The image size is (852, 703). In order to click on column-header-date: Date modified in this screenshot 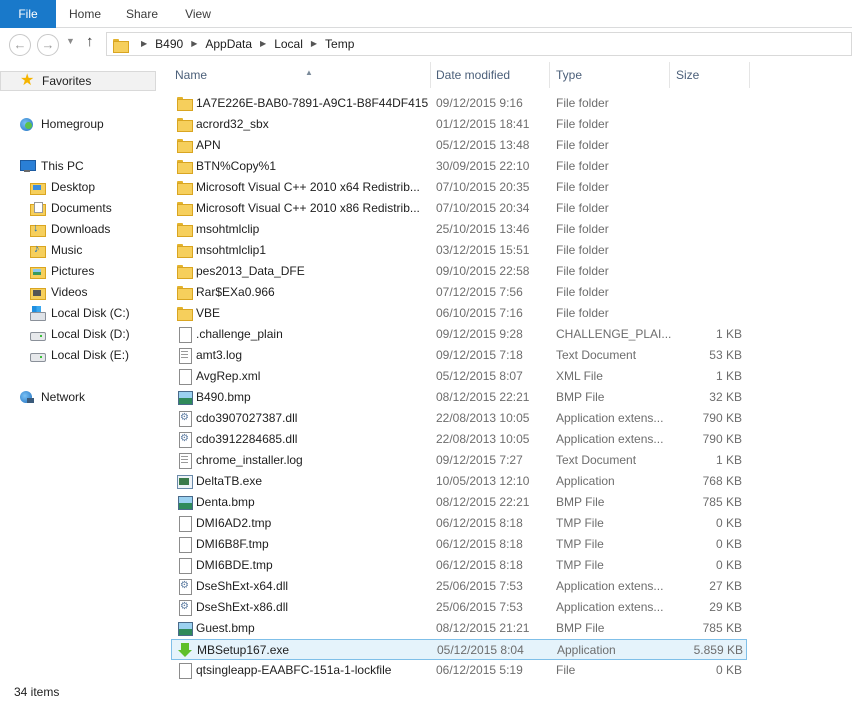, I will do `click(490, 75)`.